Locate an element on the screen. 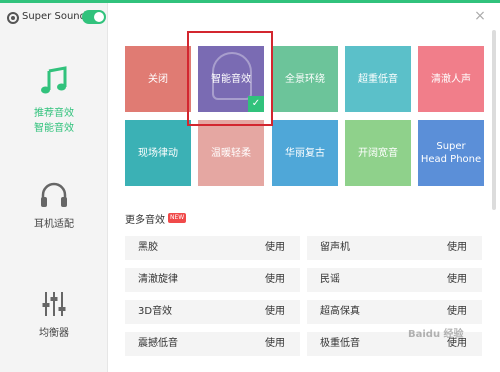  preset-label: 全景环绕 is located at coordinates (305, 79).